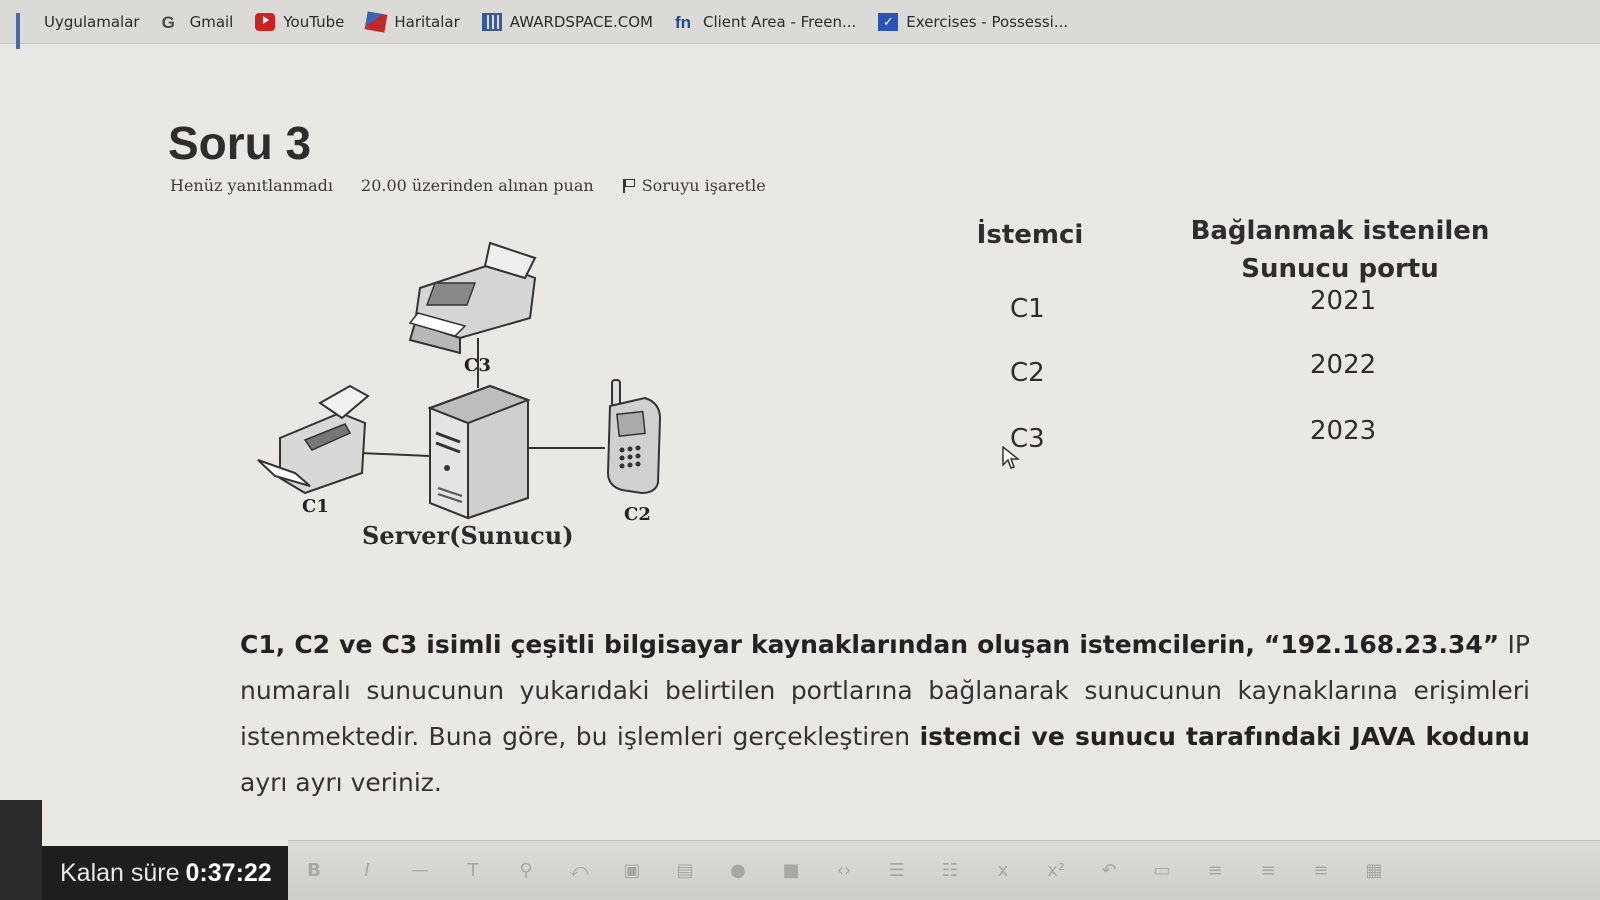  I want to click on fax-machine-icon, so click(472, 298).